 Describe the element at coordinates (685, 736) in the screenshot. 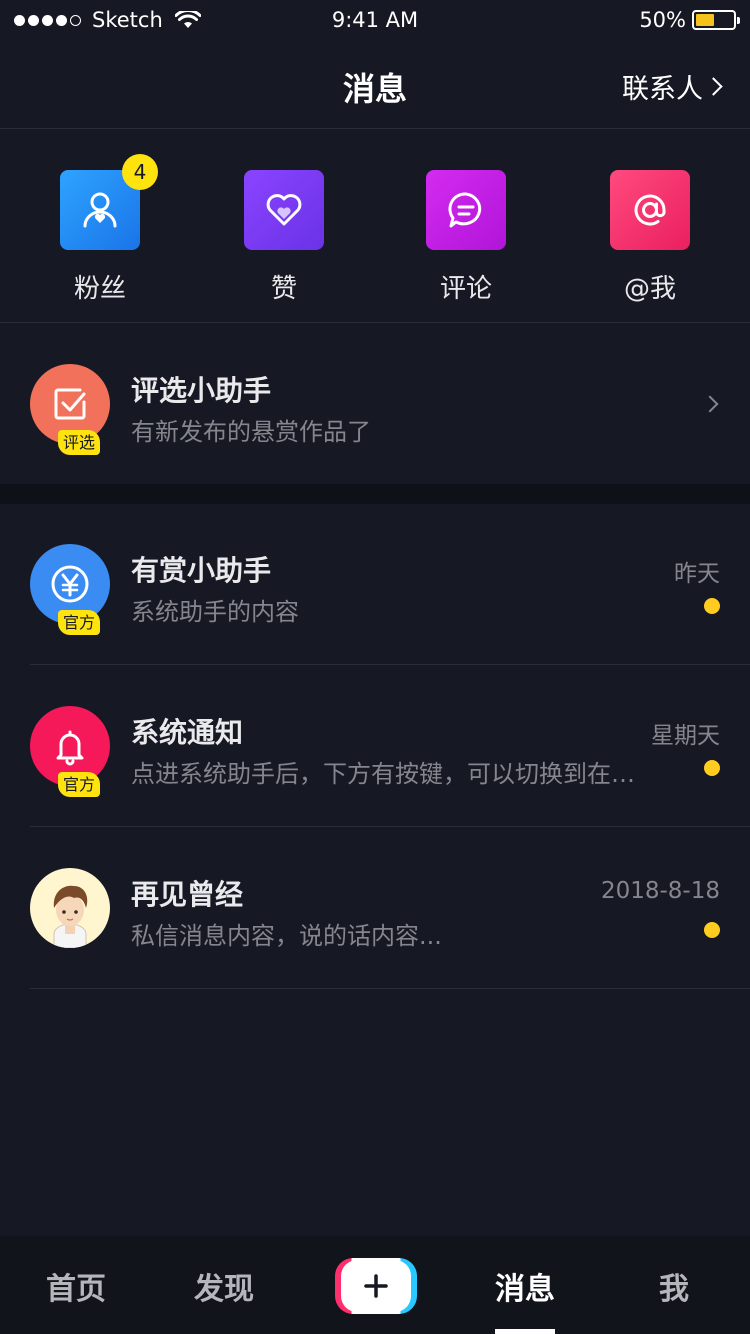

I see `message-time: 星期天` at that location.